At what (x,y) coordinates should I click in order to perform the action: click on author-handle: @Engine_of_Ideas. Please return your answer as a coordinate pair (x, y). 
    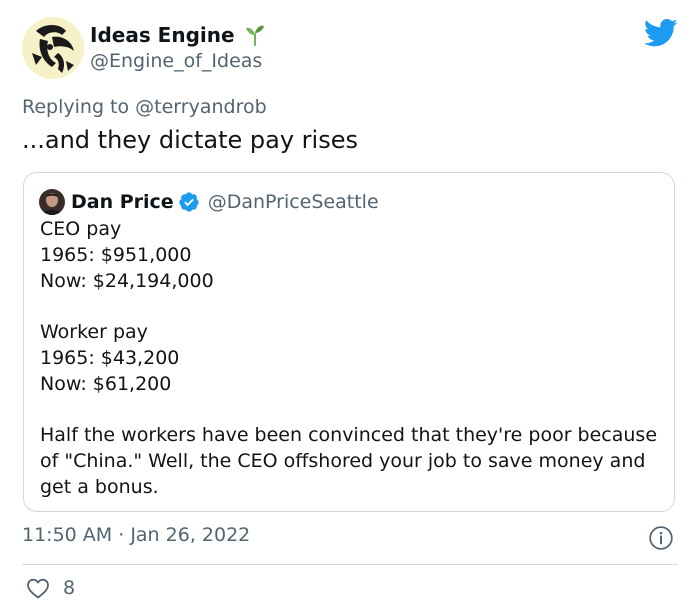
    Looking at the image, I should click on (176, 61).